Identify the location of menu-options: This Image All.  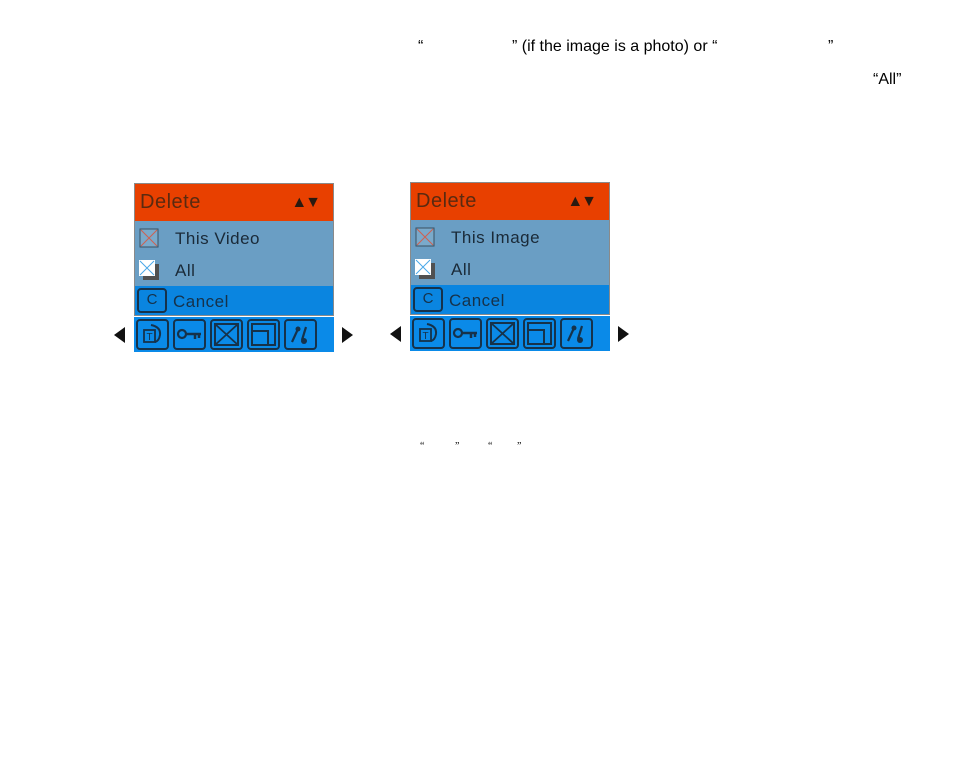
(510, 252).